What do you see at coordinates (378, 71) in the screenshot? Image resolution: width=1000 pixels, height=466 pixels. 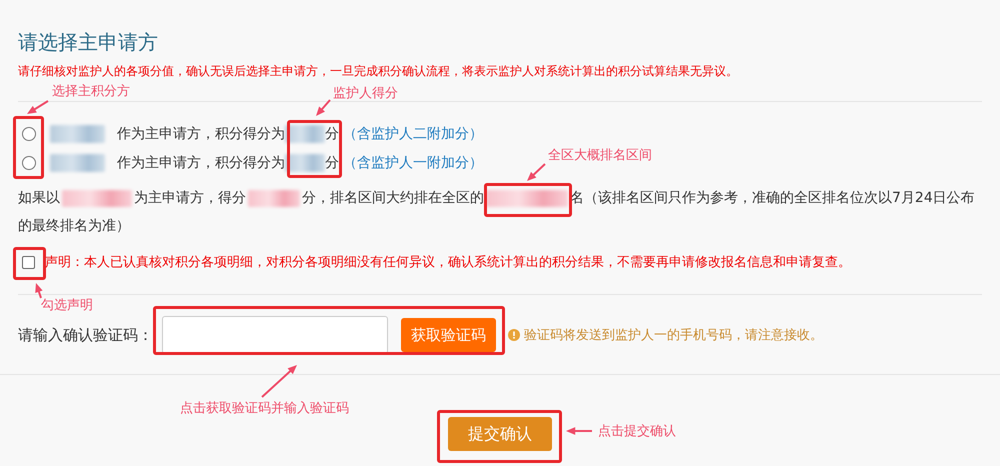 I see `warning-text: 请仔细核对监护人的各项分值，确认无误后选择主申请方，一旦完成积分确认流程，将表示监护人对系统计算出的积分试算结果无异议。` at bounding box center [378, 71].